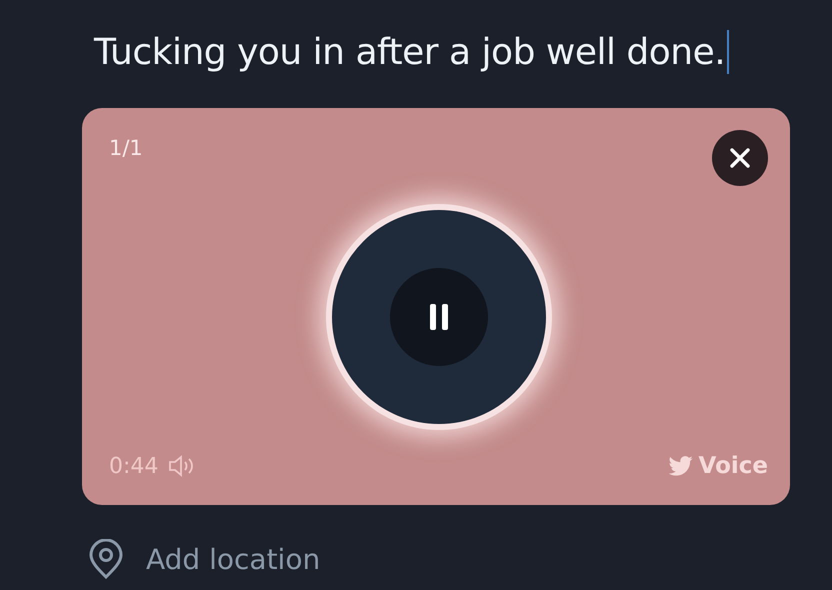 The width and height of the screenshot is (832, 590). What do you see at coordinates (439, 316) in the screenshot?
I see `pause-icon` at bounding box center [439, 316].